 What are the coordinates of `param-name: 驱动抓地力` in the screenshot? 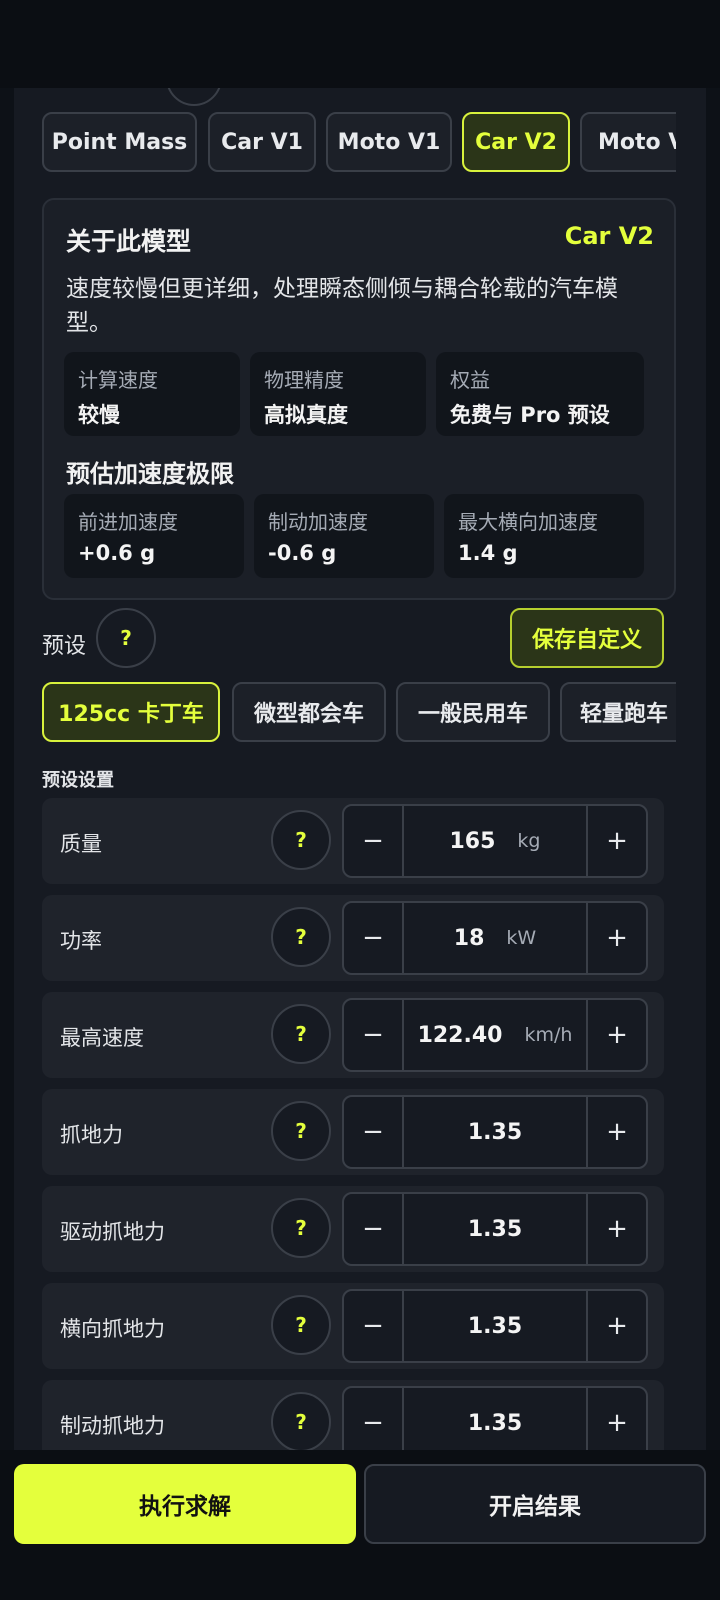 It's located at (112, 1232).